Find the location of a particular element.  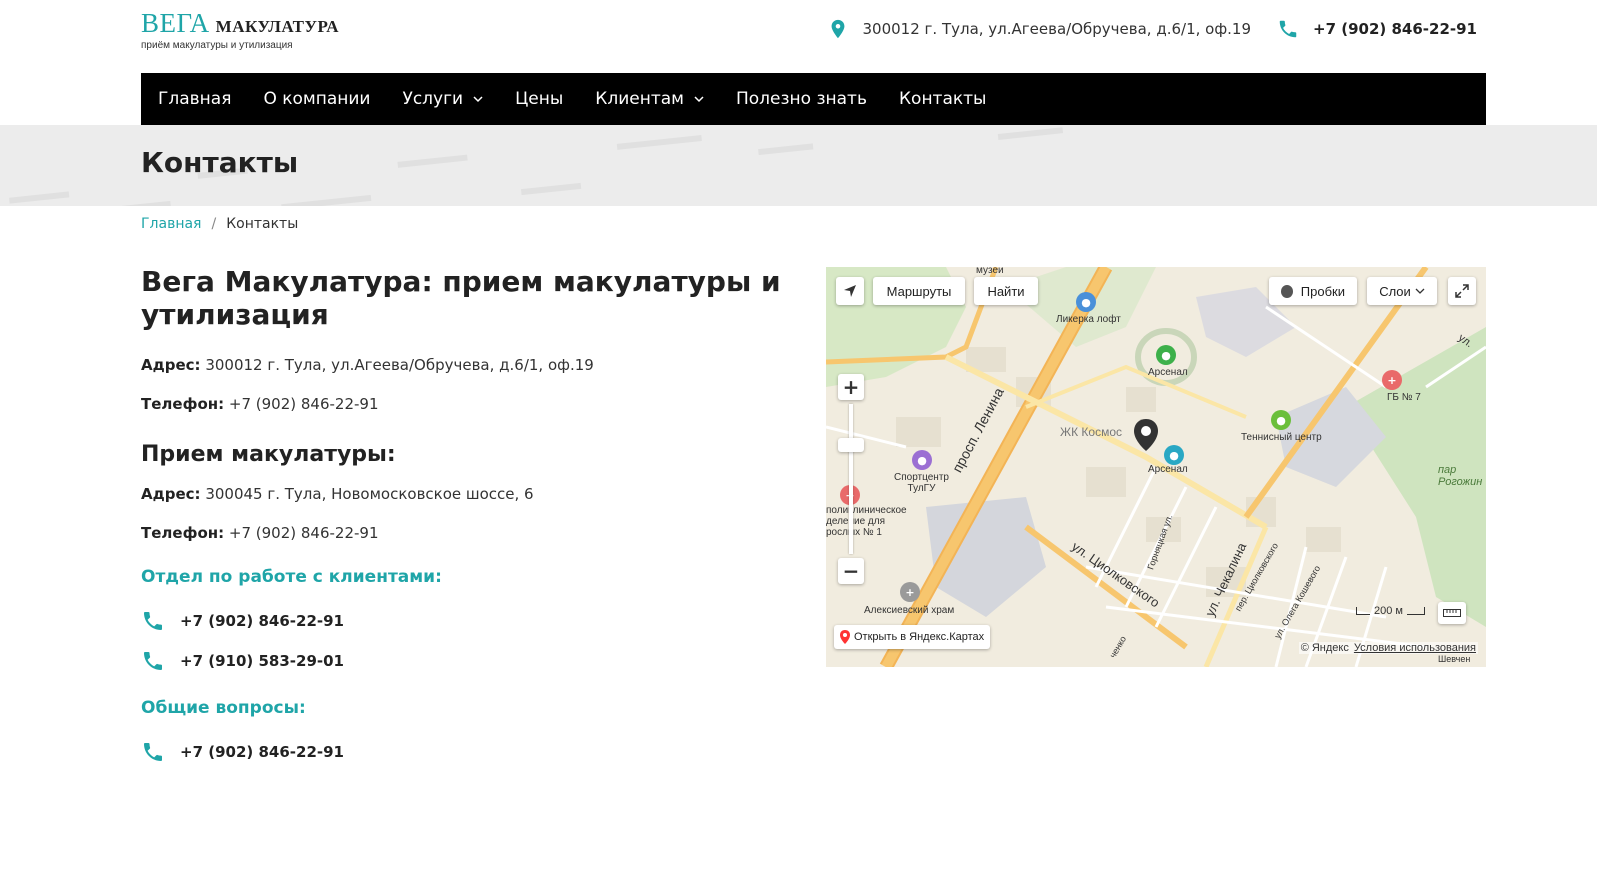

map-label: Спортцентр ТулГУ is located at coordinates (921, 483).